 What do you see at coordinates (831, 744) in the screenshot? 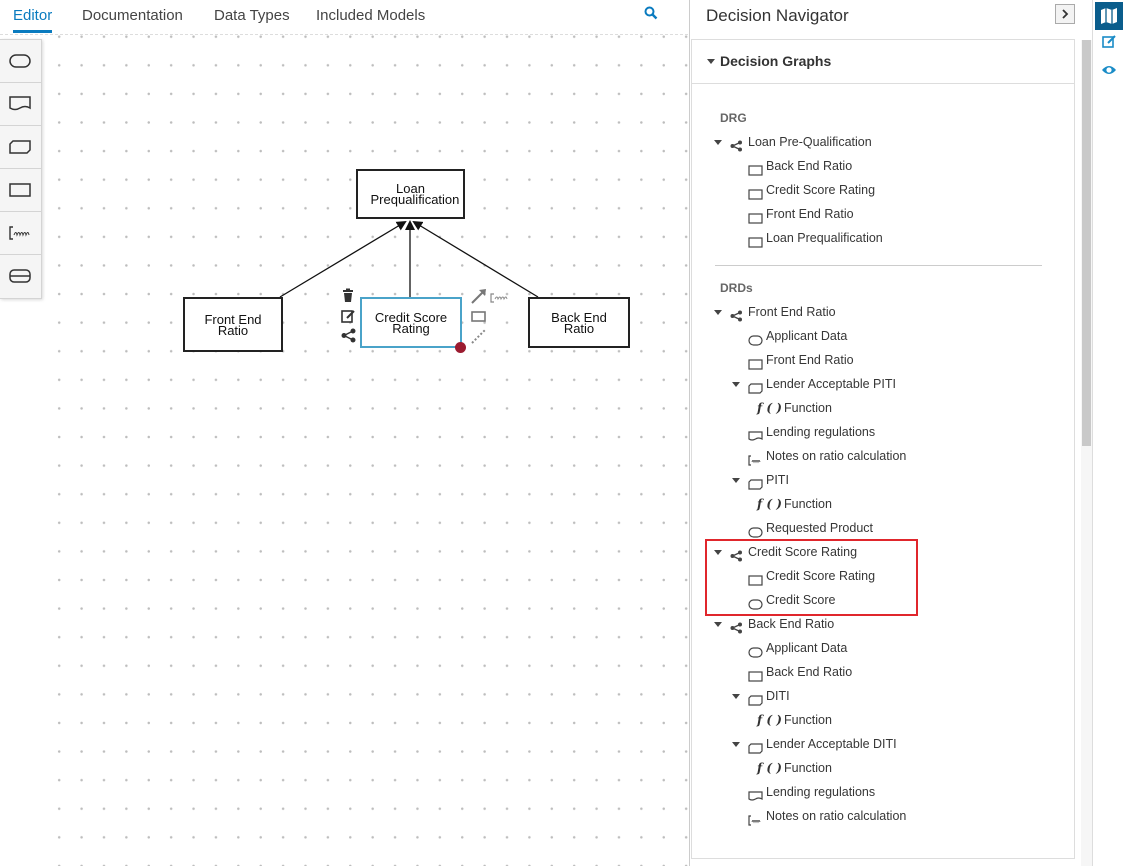
I see `navigator-item-label: Lender Acceptable DITI` at bounding box center [831, 744].